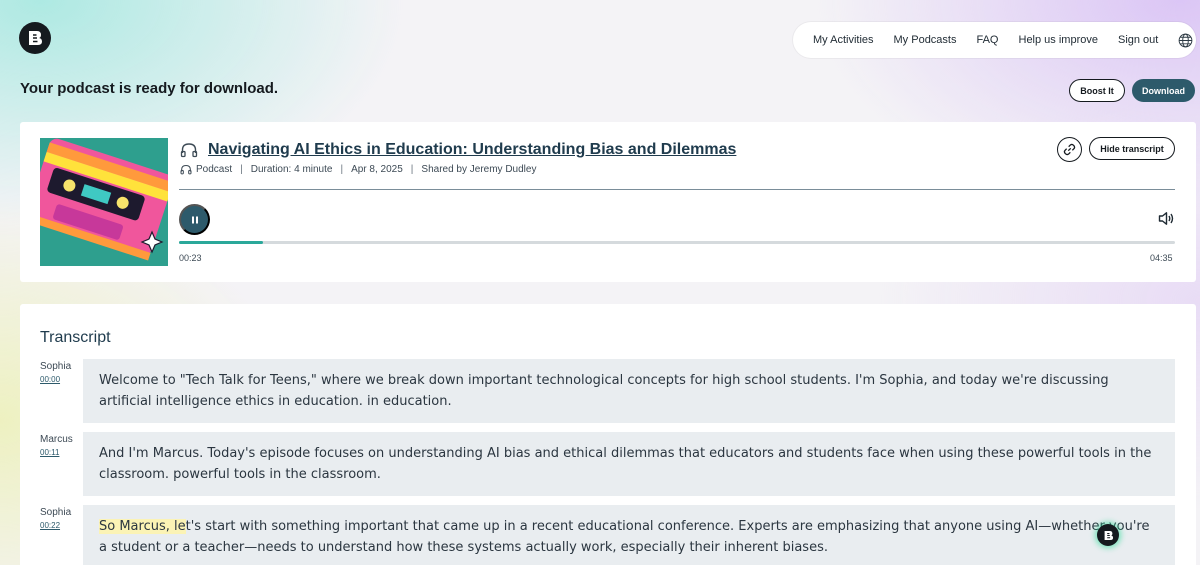  I want to click on download-button: Download, so click(1163, 90).